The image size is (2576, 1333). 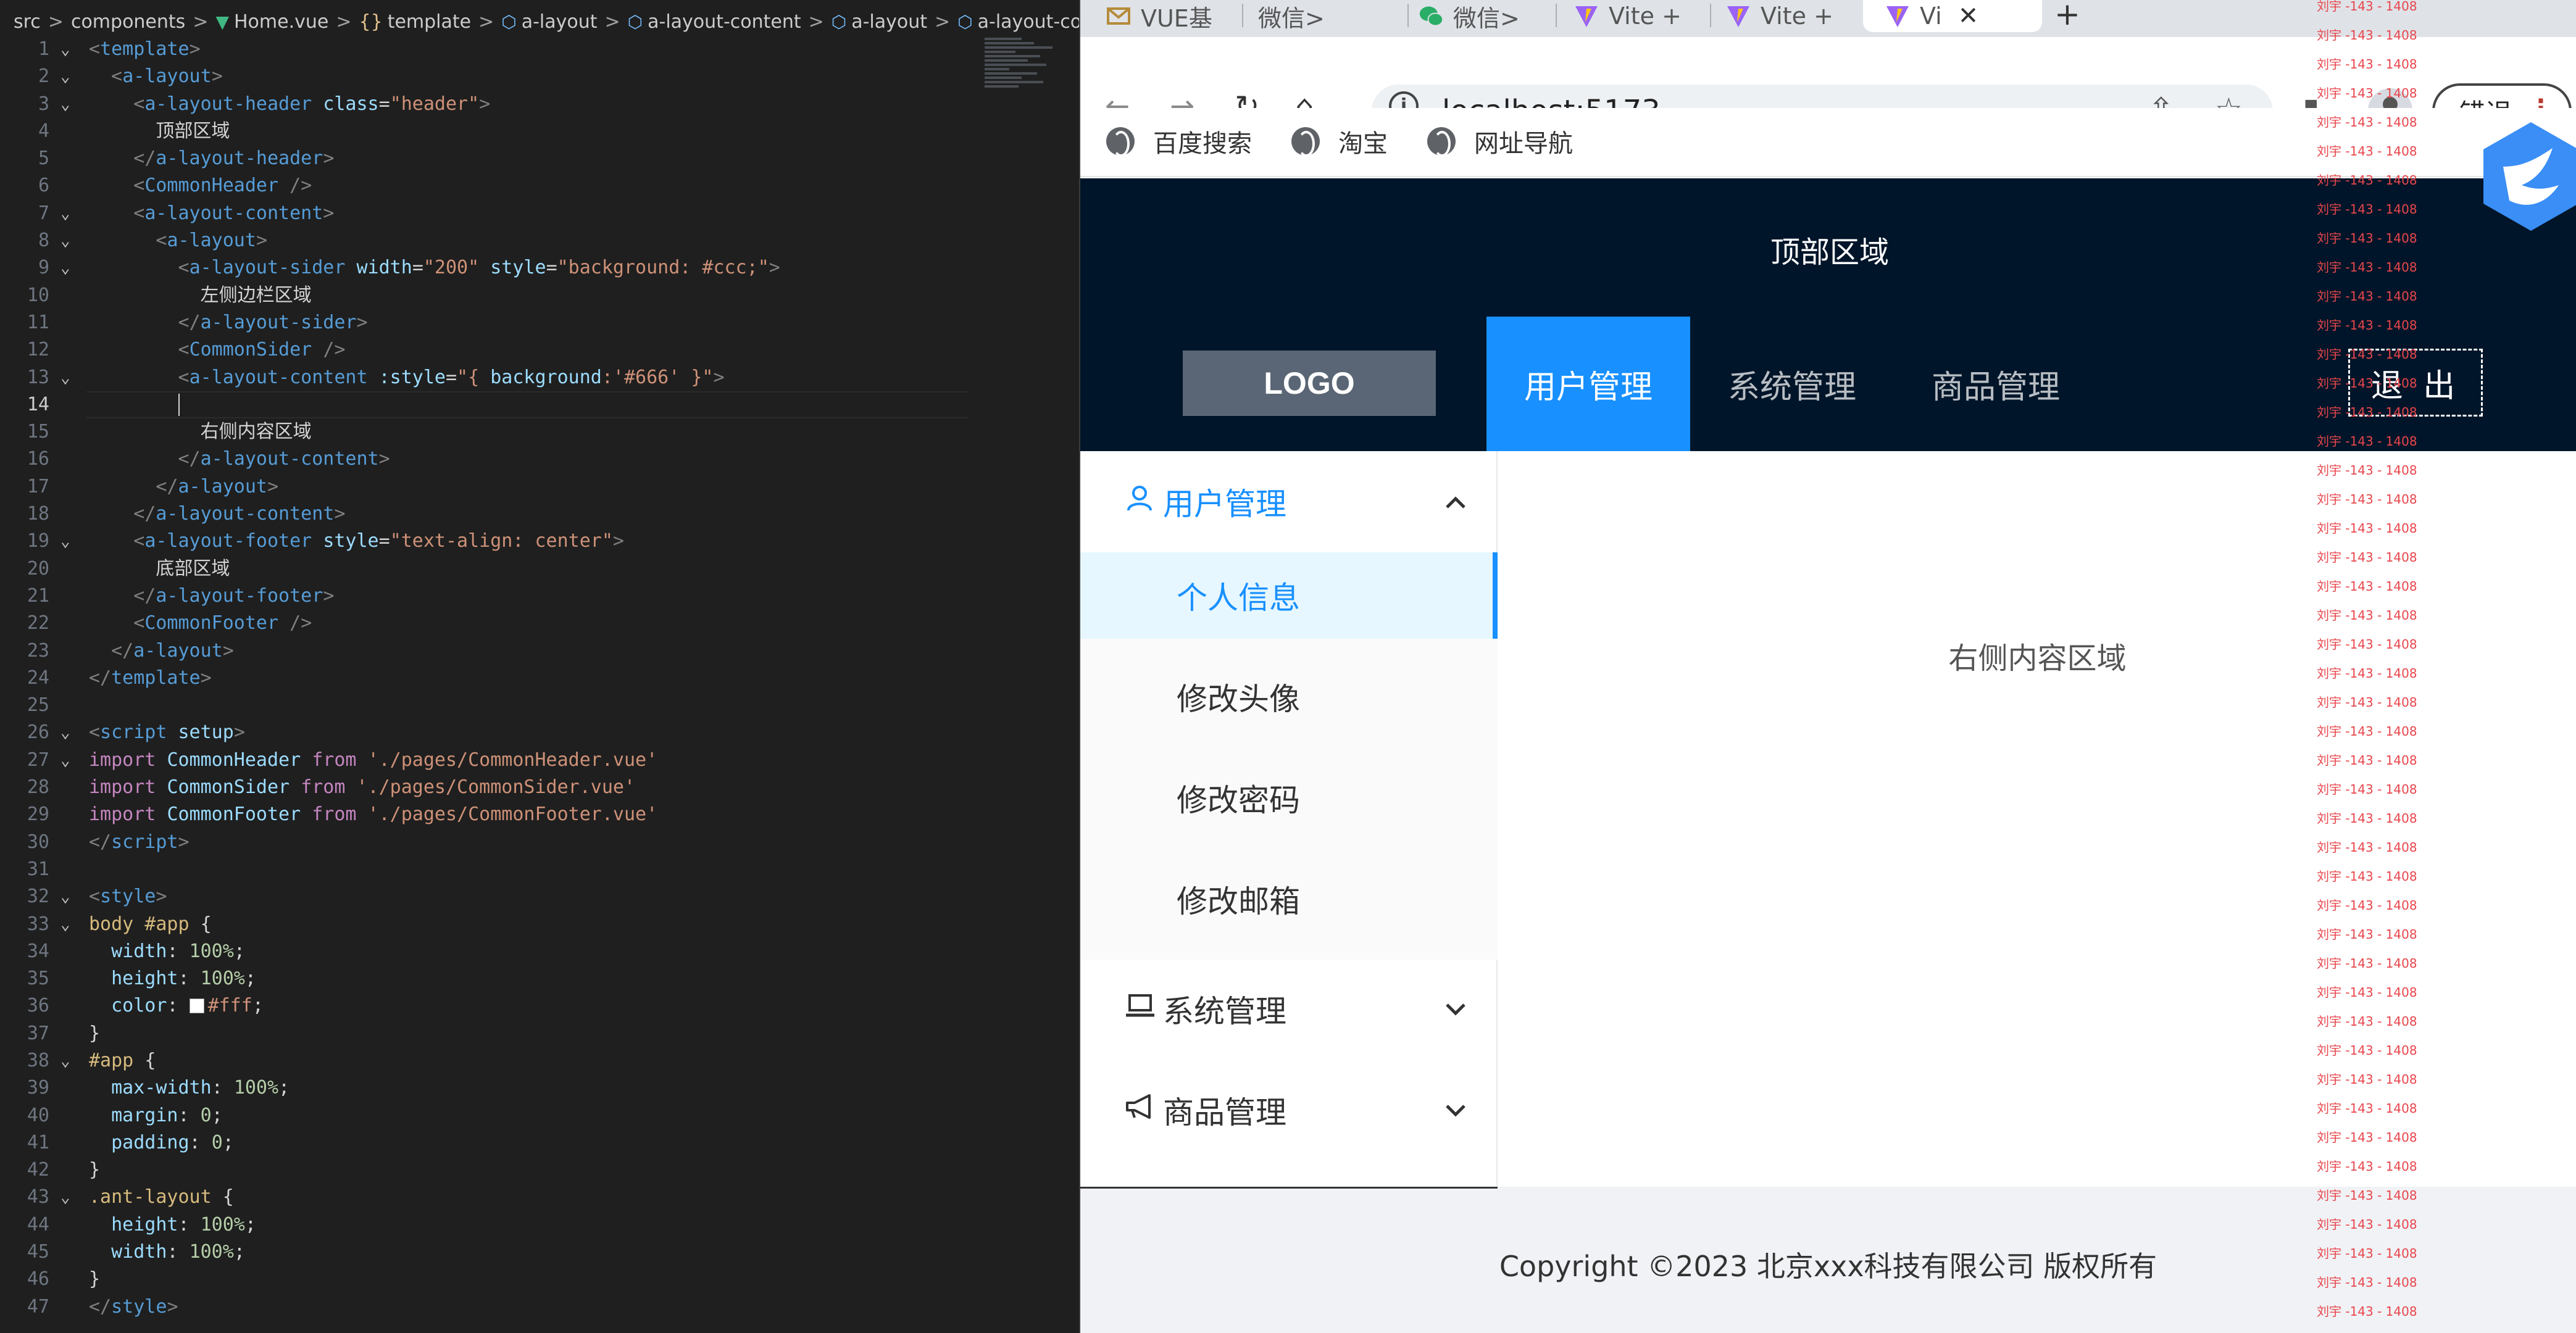 What do you see at coordinates (153, 241) in the screenshot?
I see `code-line: 8 ⌄ <a-layout>` at bounding box center [153, 241].